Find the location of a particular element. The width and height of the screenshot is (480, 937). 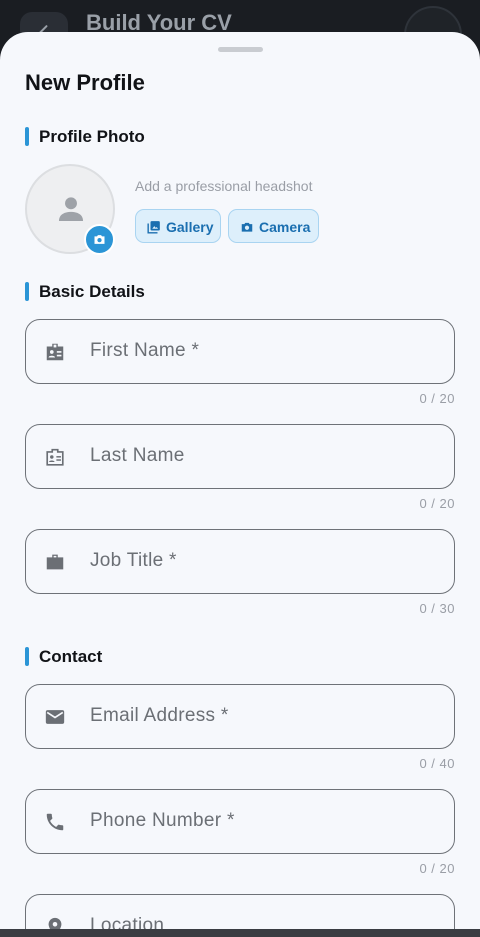

gallery-button: Gallery is located at coordinates (178, 226).